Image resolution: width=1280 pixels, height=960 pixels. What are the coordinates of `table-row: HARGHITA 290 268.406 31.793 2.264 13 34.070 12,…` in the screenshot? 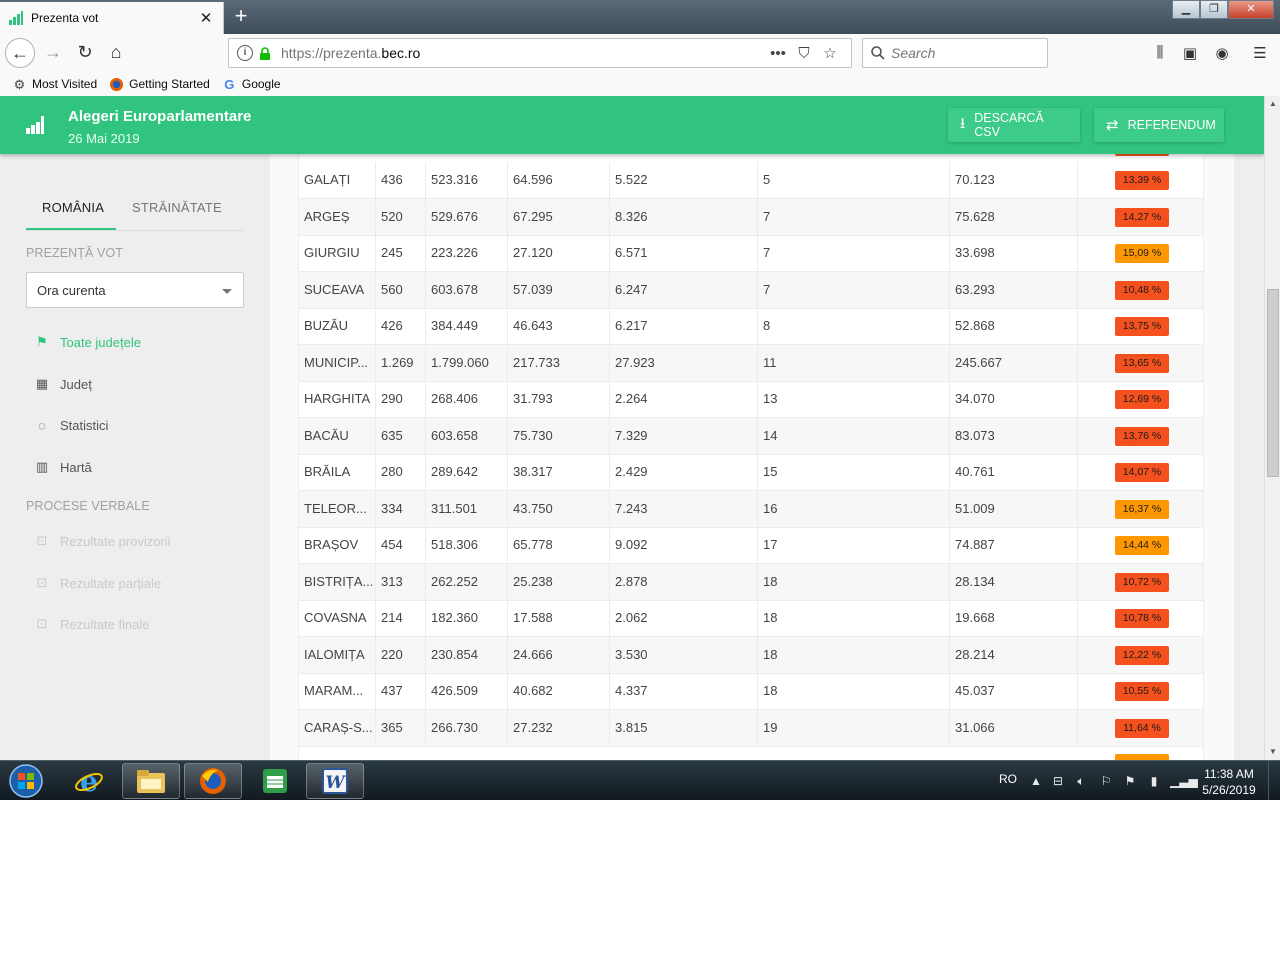 It's located at (751, 399).